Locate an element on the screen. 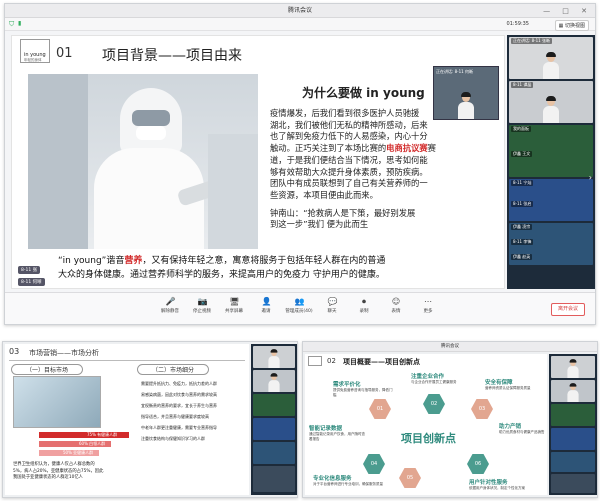  hex-06: 06 is located at coordinates (478, 464).